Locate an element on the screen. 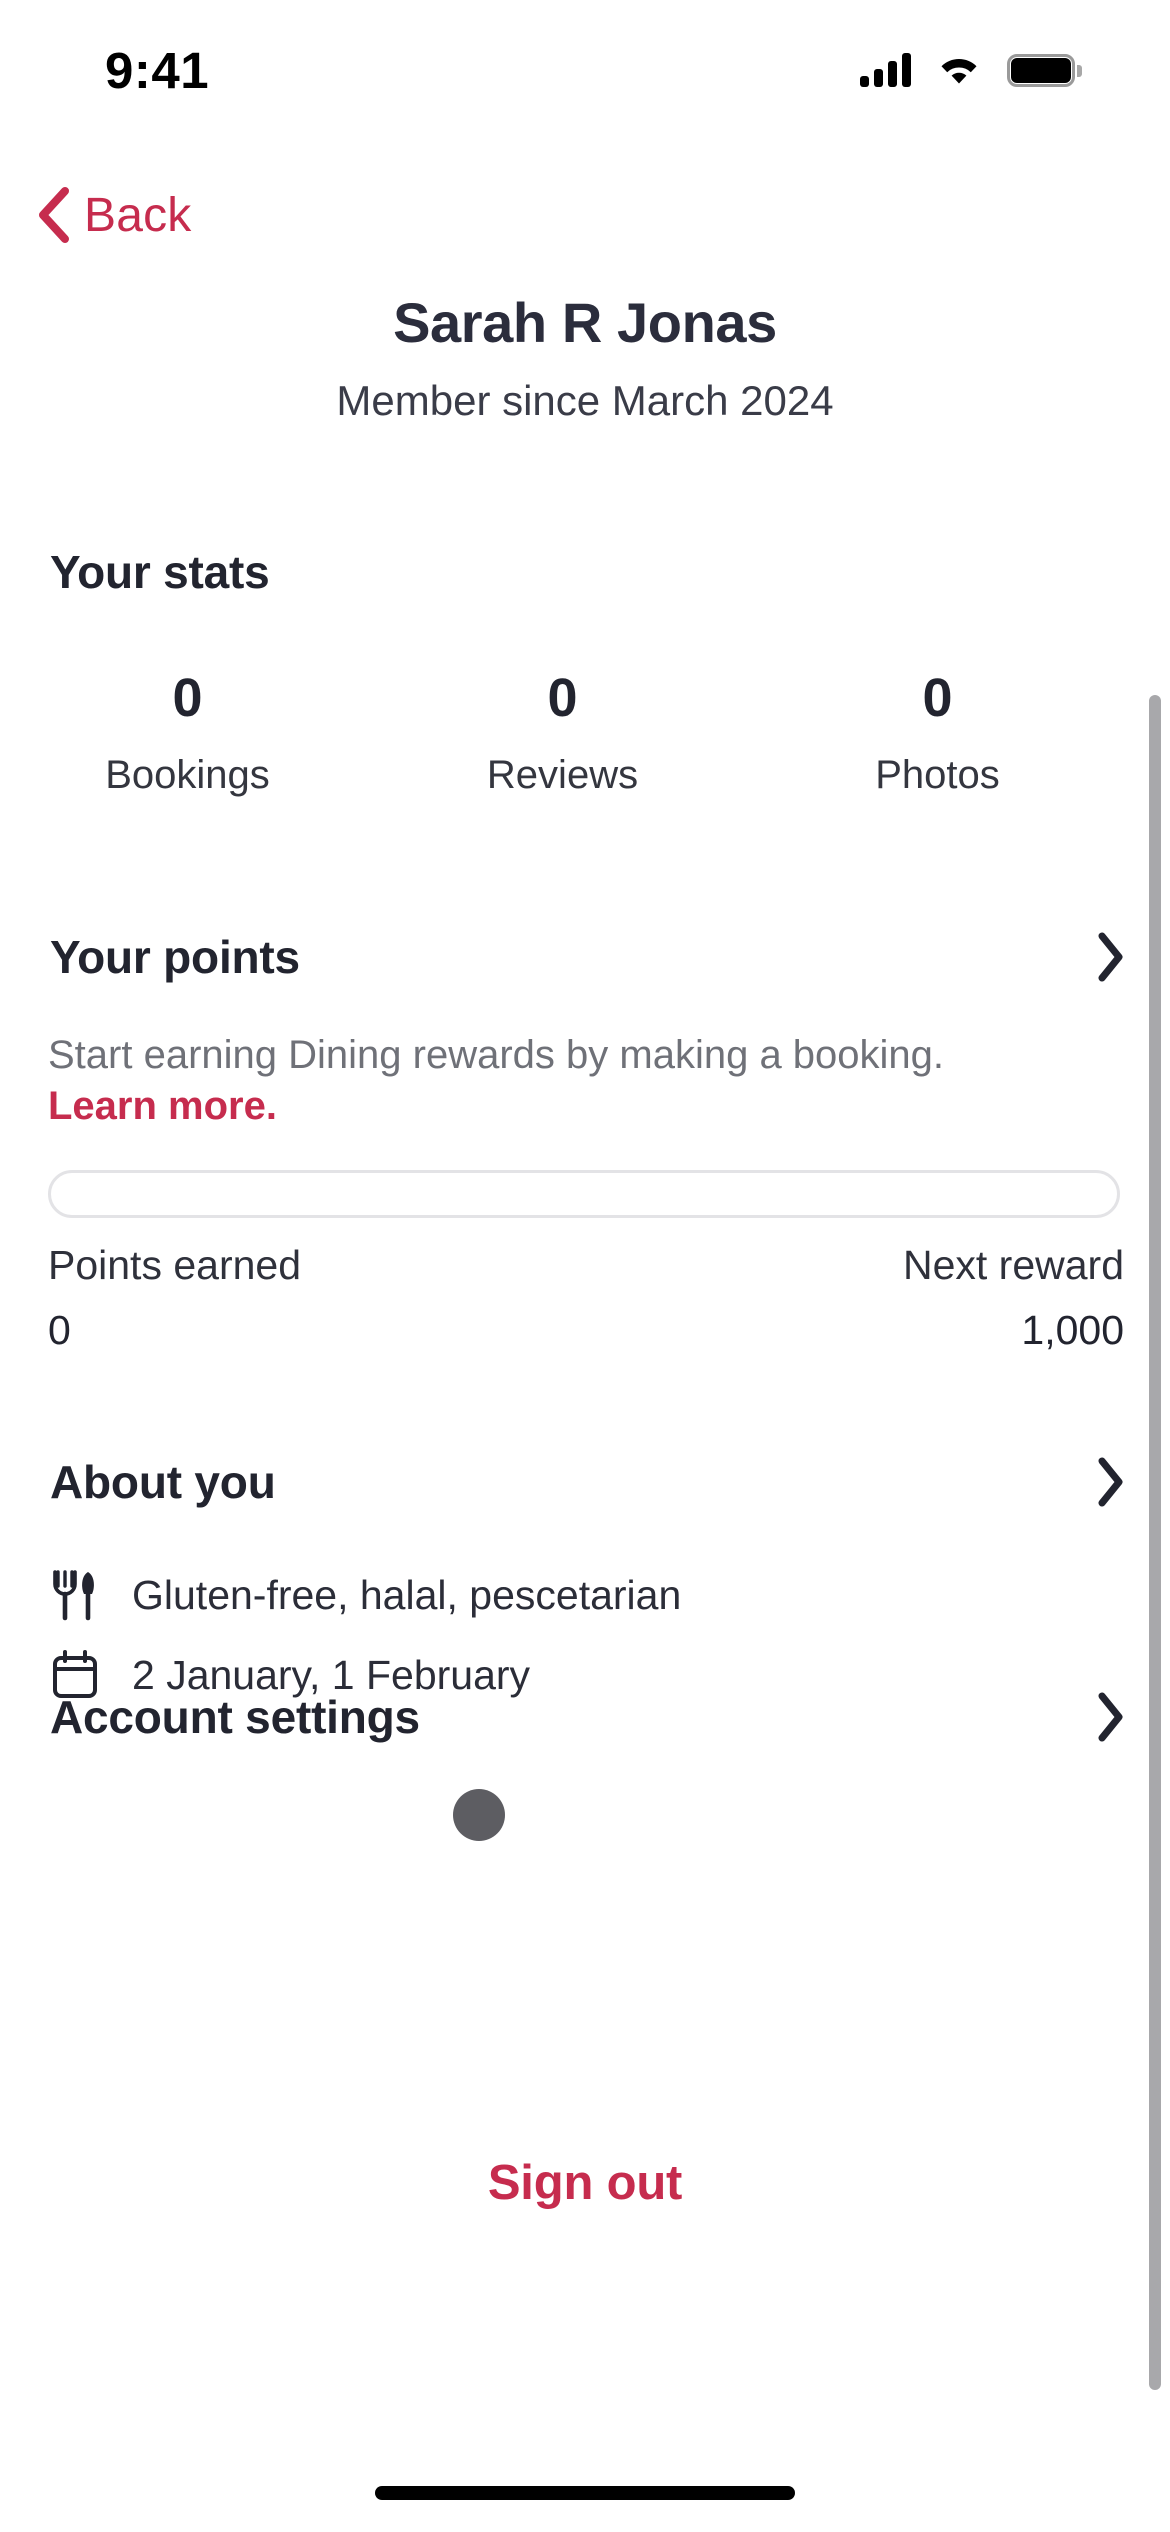 This screenshot has width=1170, height=2532. cellular-signal-icon is located at coordinates (885, 70).